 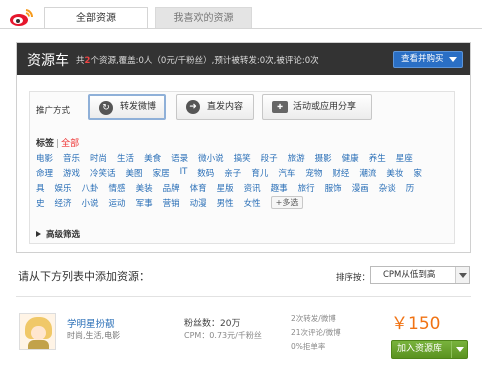 I want to click on tag-item: 品牌, so click(x=171, y=188).